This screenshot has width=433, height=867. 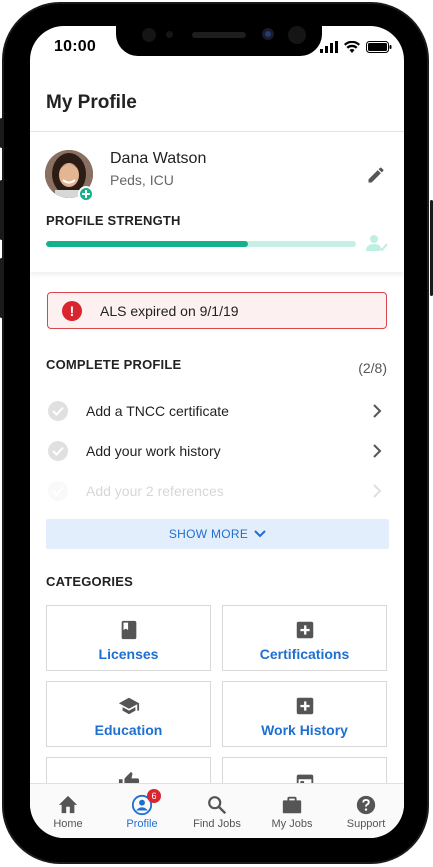 I want to click on tab-home: Home, so click(x=68, y=811).